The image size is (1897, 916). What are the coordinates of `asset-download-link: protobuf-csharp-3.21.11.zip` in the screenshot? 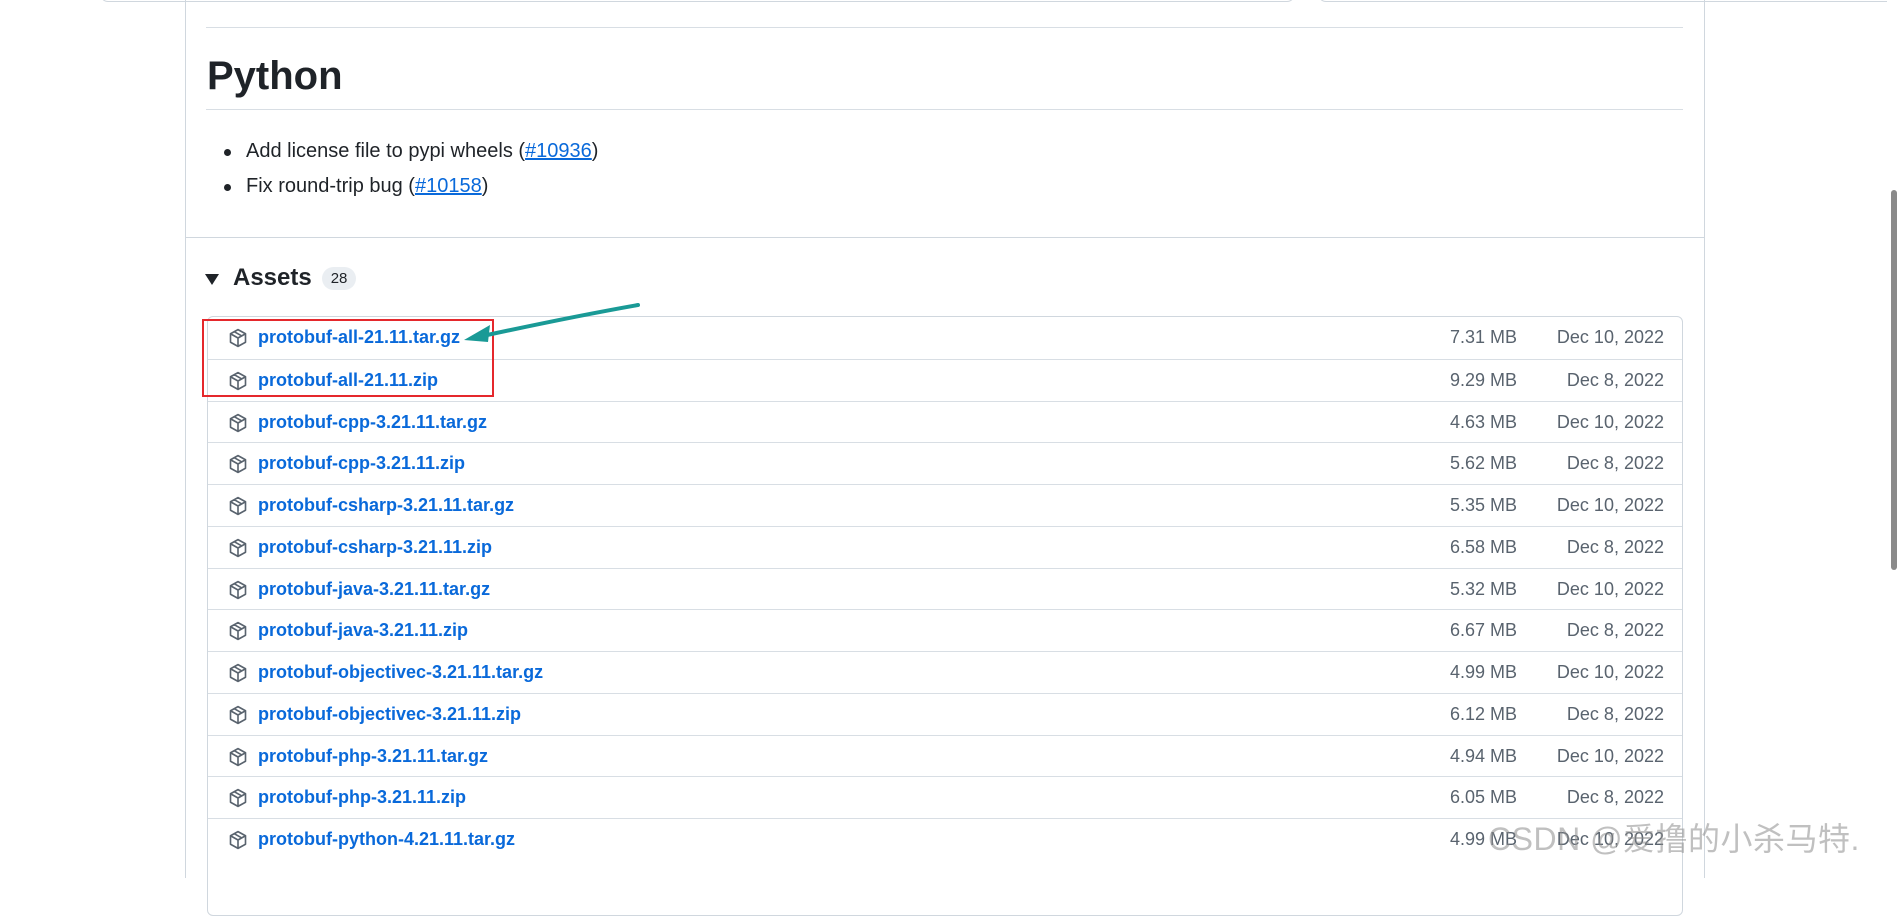 It's located at (375, 547).